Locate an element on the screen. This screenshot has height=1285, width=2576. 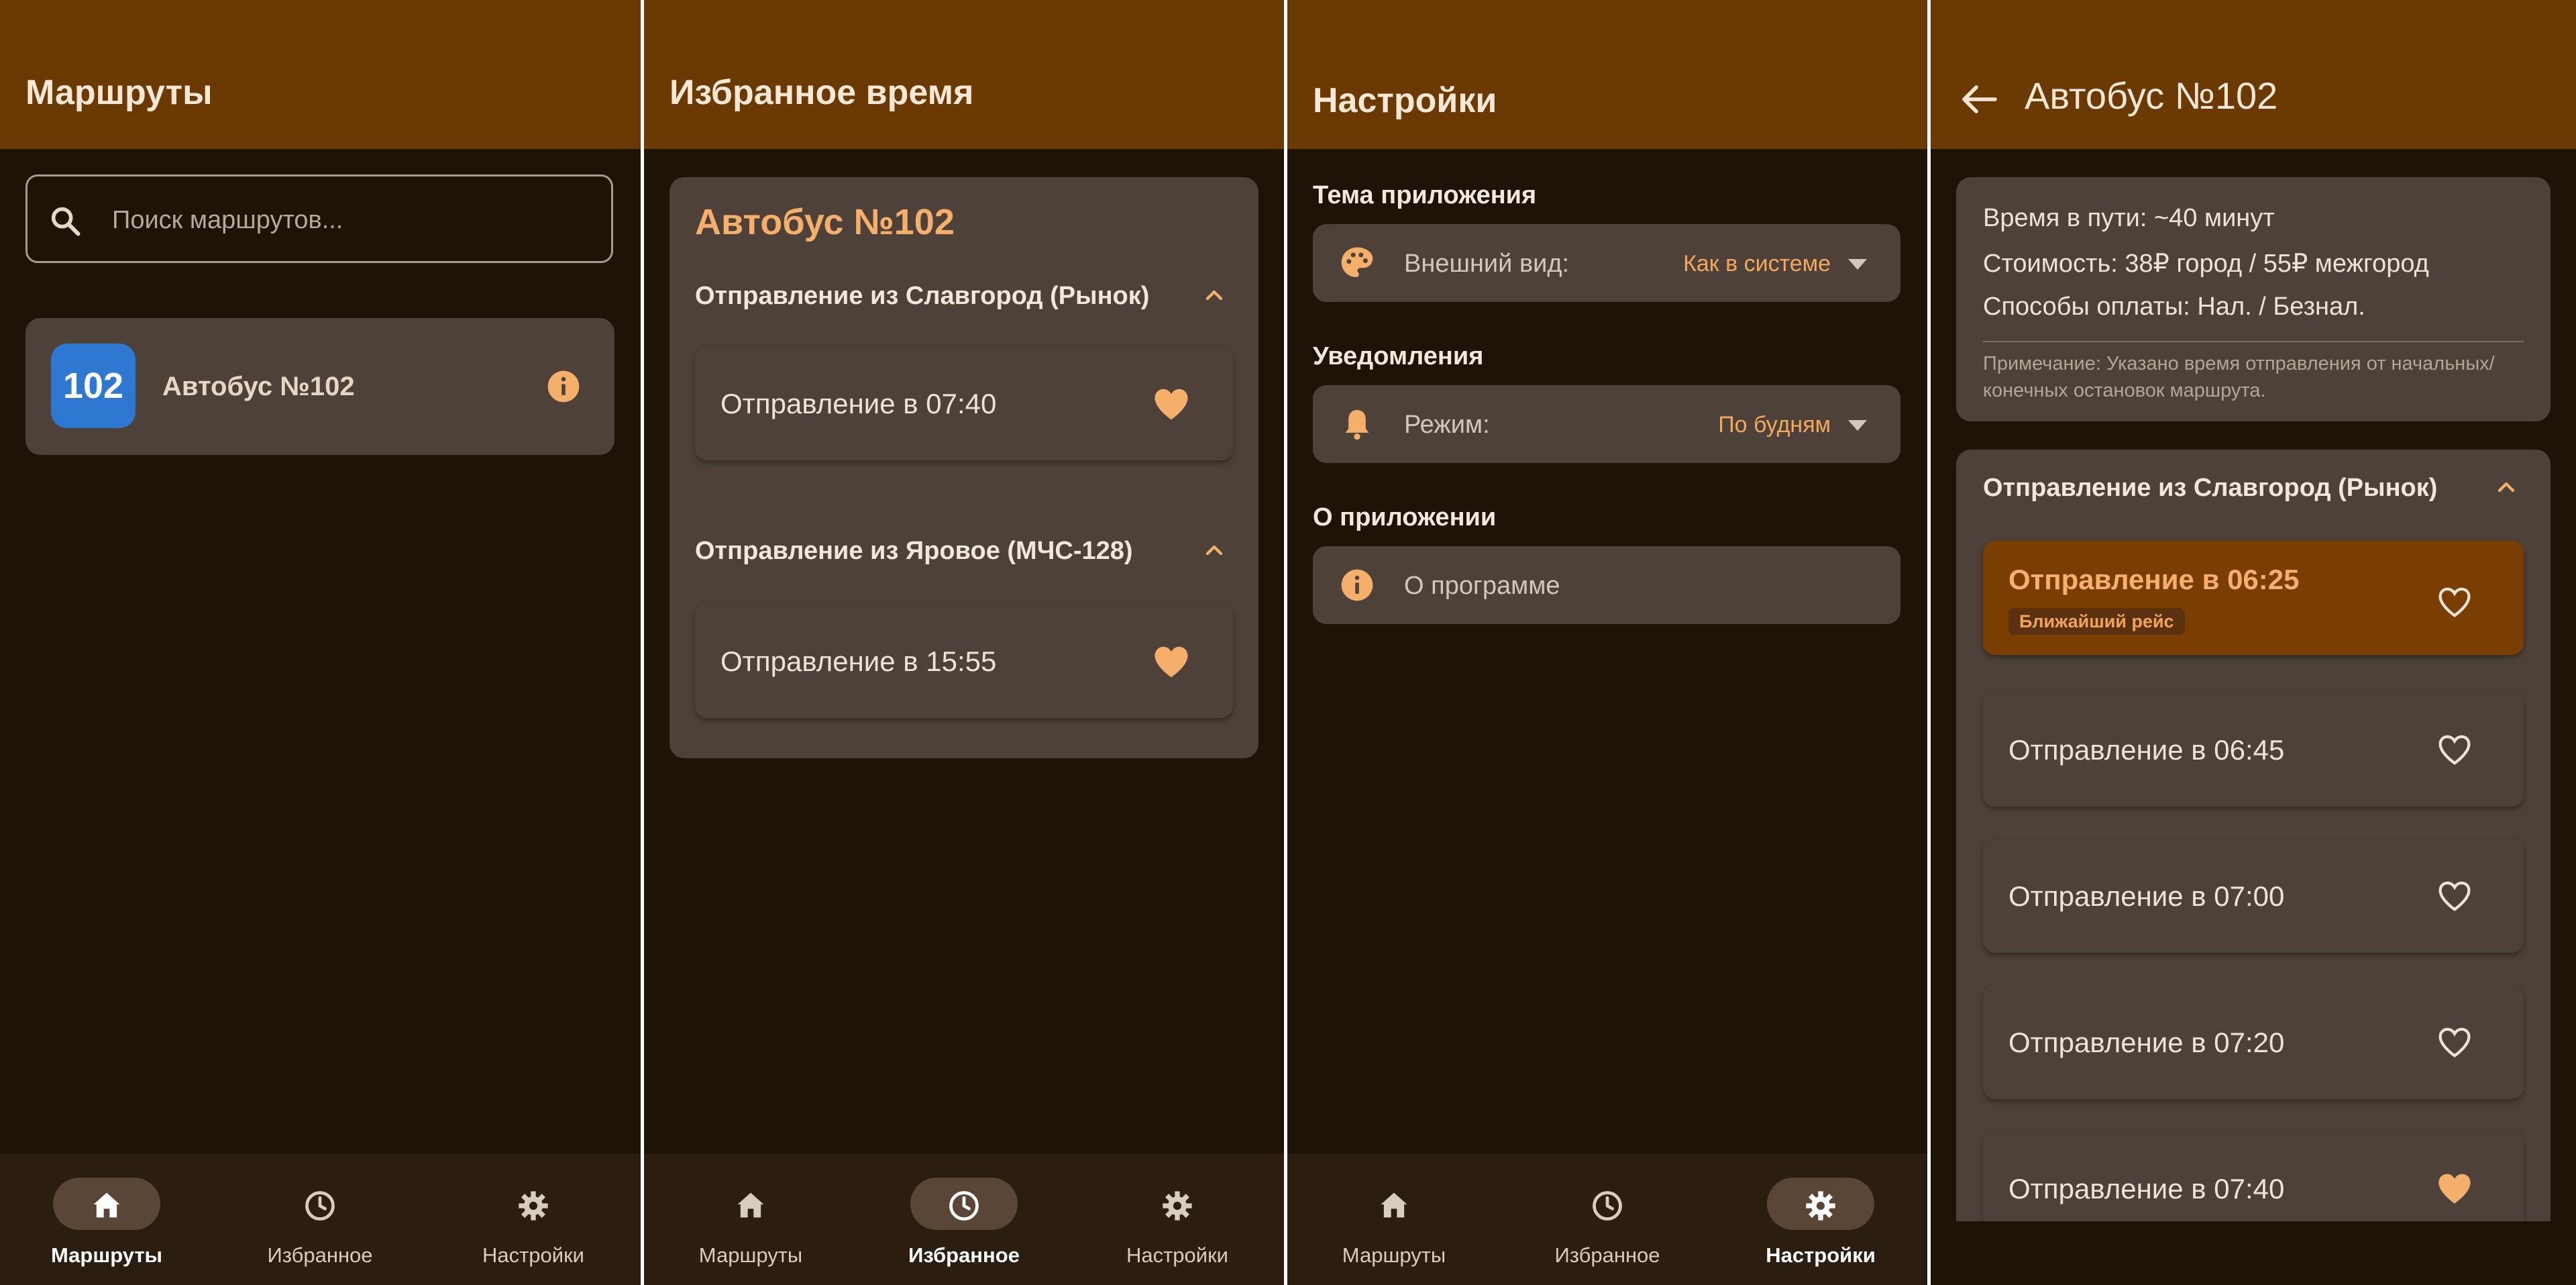
route-name: Автобус №102 is located at coordinates (258, 386).